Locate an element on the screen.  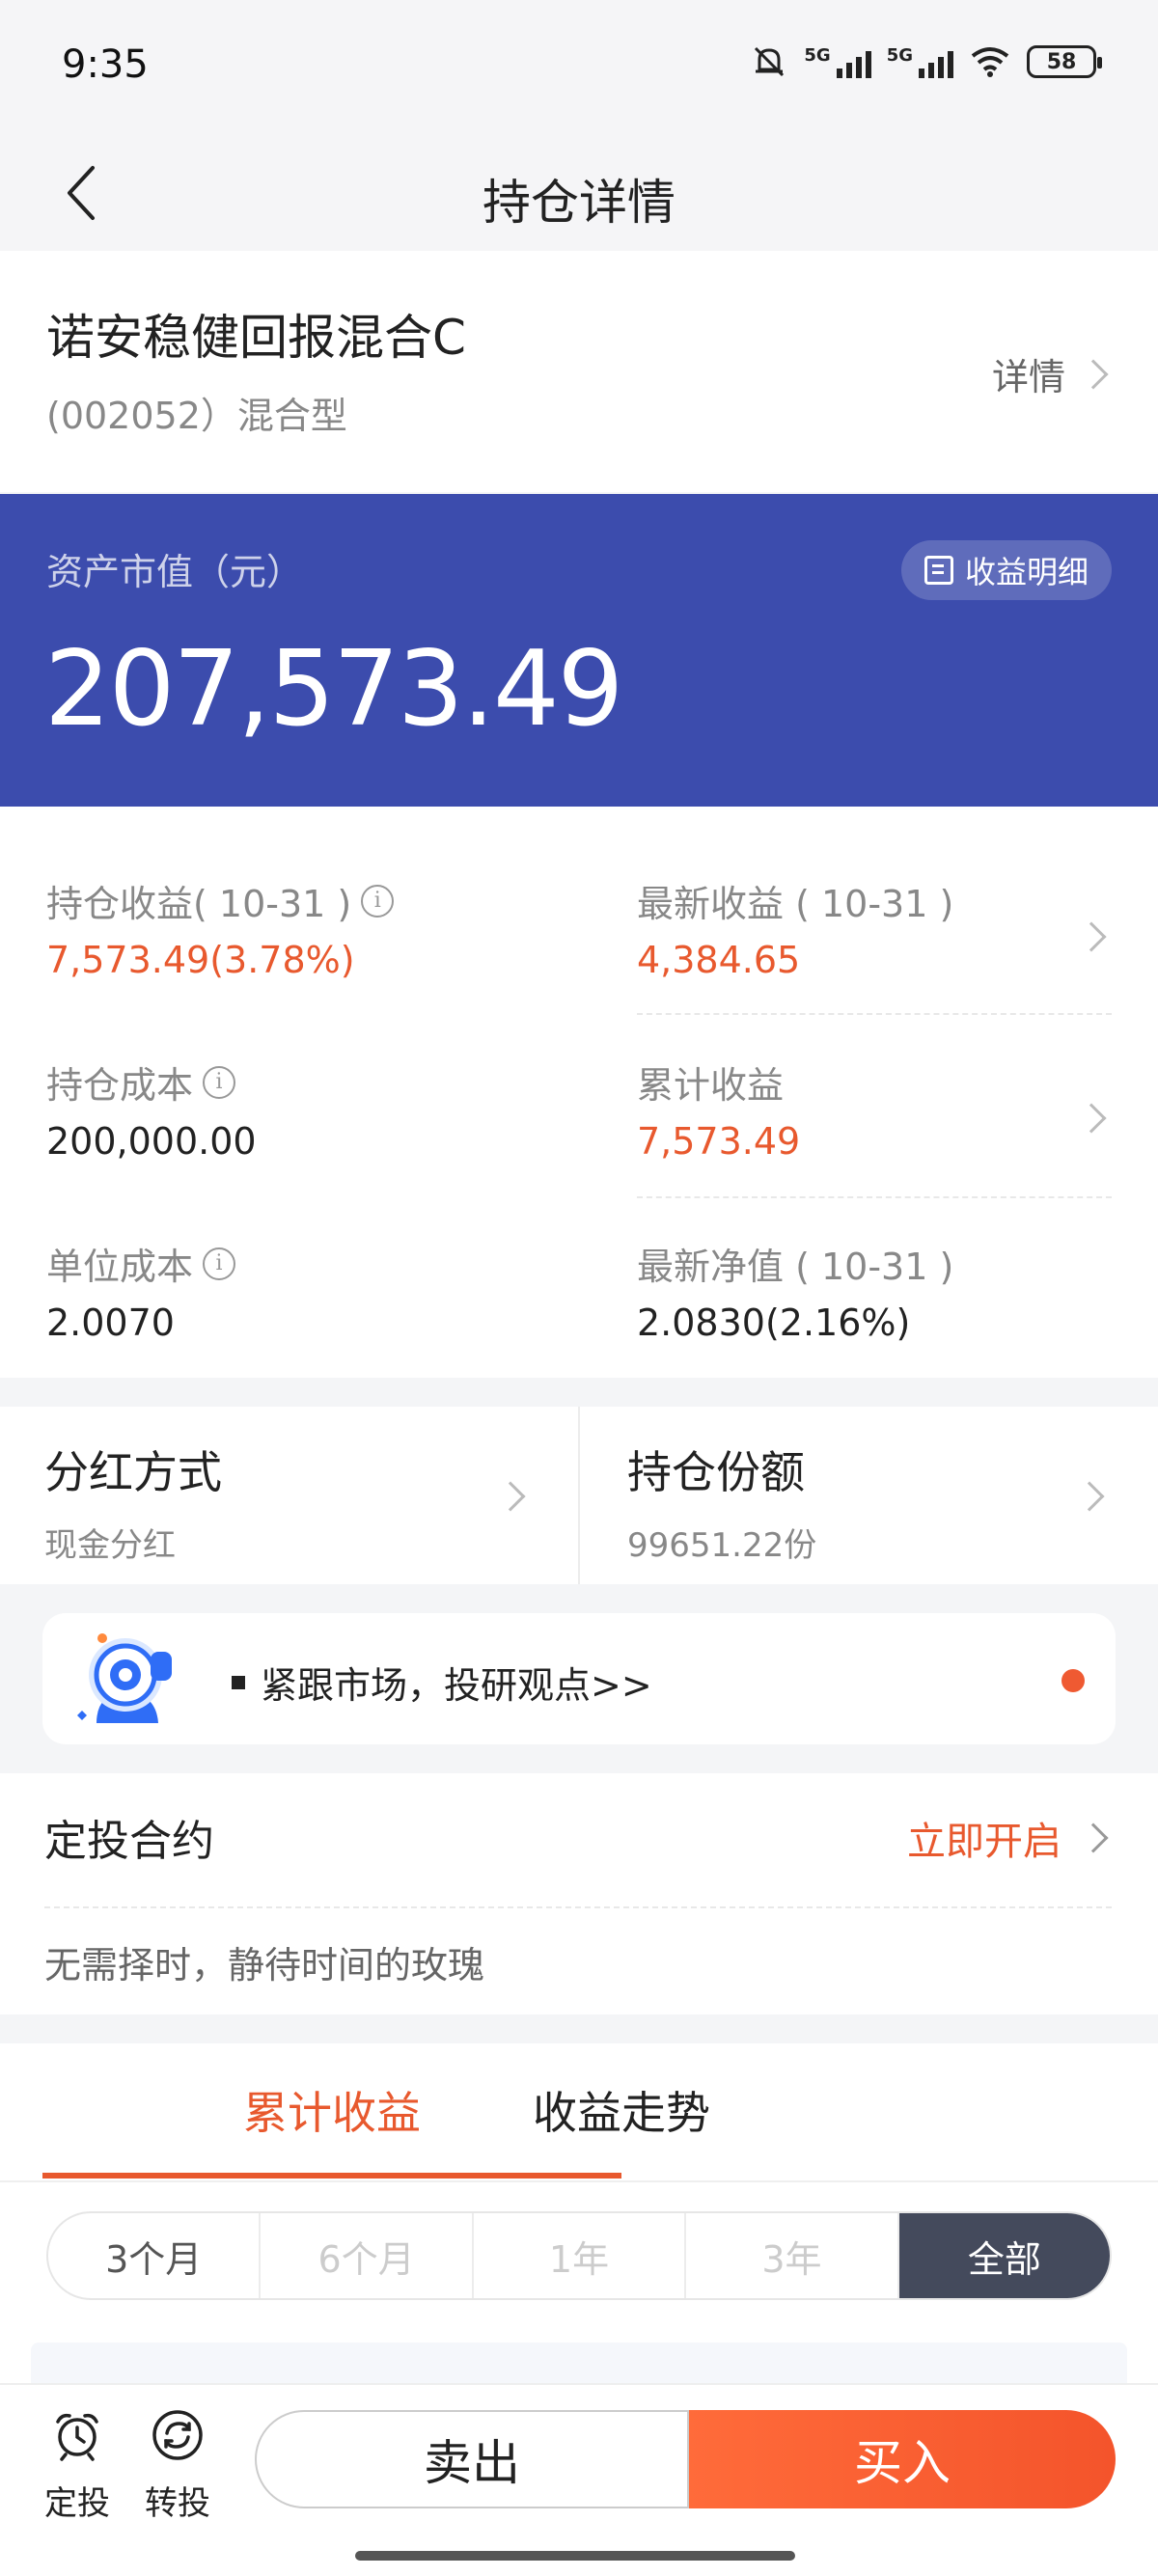
asset-label: 资产市值（元） is located at coordinates (175, 572).